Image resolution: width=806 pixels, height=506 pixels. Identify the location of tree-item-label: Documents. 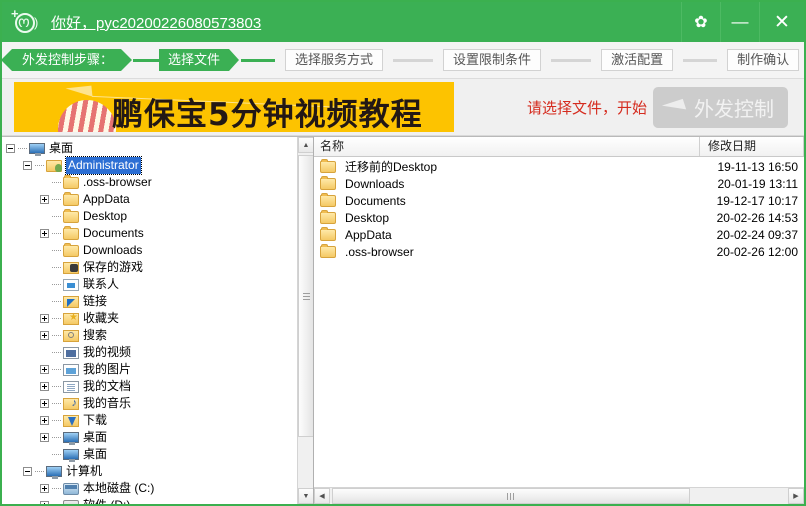
(113, 233).